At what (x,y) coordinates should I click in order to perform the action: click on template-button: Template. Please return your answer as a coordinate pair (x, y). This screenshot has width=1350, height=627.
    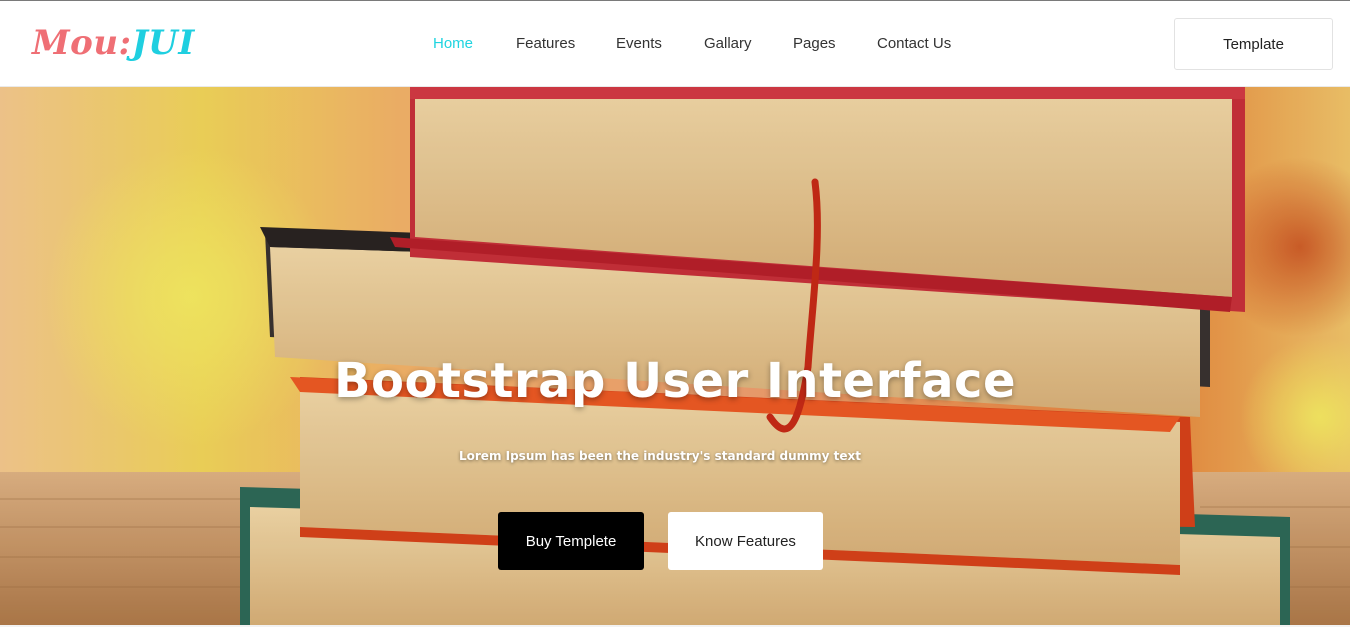
    Looking at the image, I should click on (1253, 44).